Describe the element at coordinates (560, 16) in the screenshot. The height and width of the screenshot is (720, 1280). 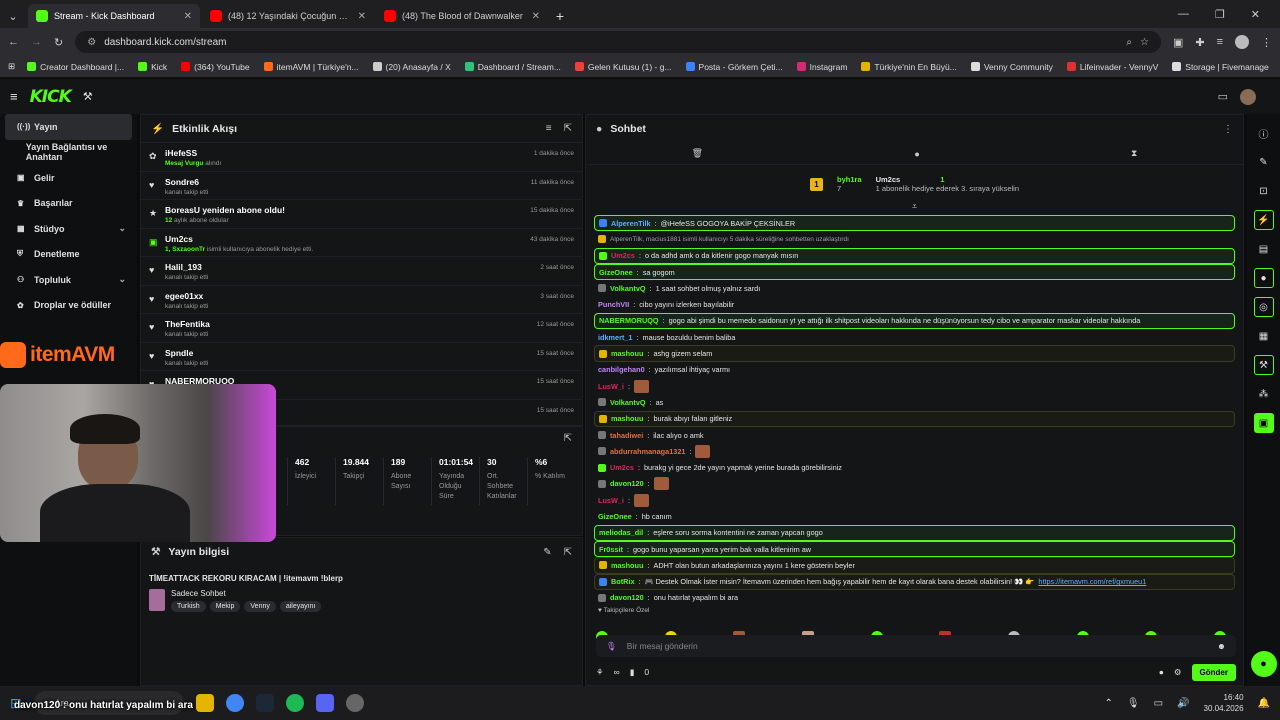
I see `new-tab-button: +` at that location.